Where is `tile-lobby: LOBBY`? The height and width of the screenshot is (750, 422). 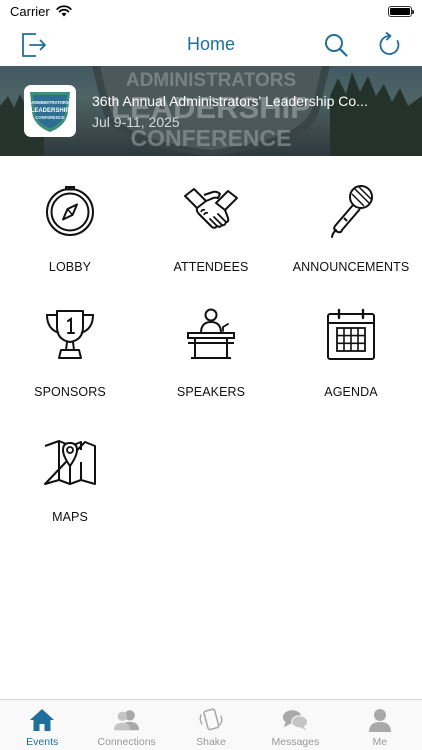 tile-lobby: LOBBY is located at coordinates (70, 227).